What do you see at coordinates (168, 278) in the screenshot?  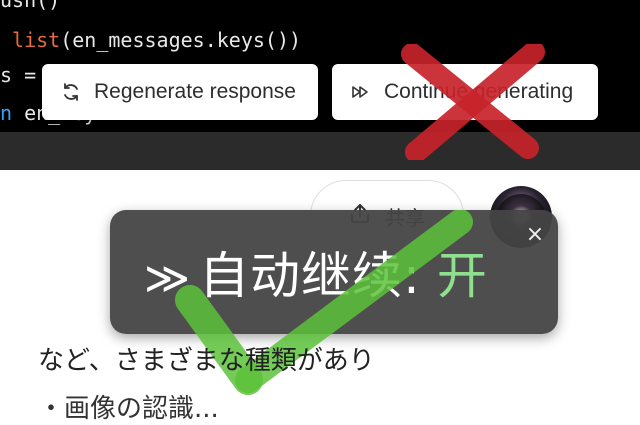 I see `double-chevron-icon: ≫` at bounding box center [168, 278].